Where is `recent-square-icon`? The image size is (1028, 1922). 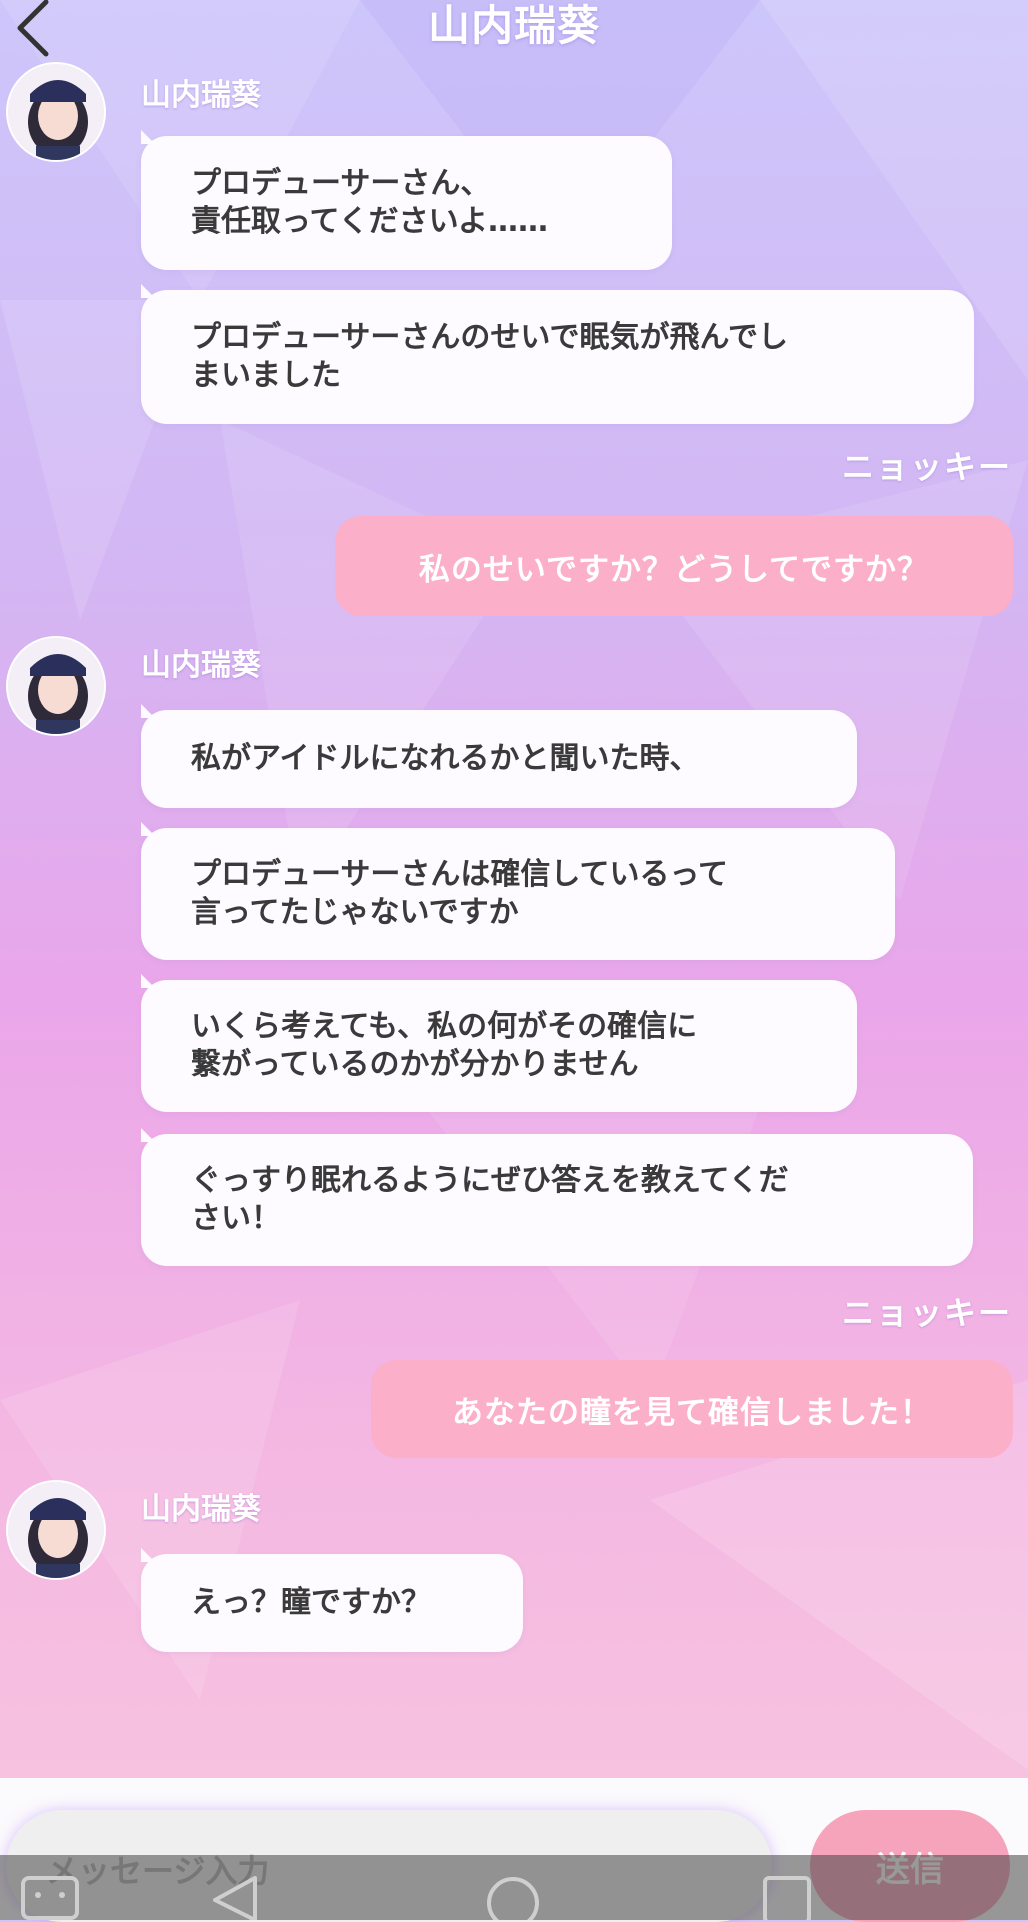
recent-square-icon is located at coordinates (787, 1897).